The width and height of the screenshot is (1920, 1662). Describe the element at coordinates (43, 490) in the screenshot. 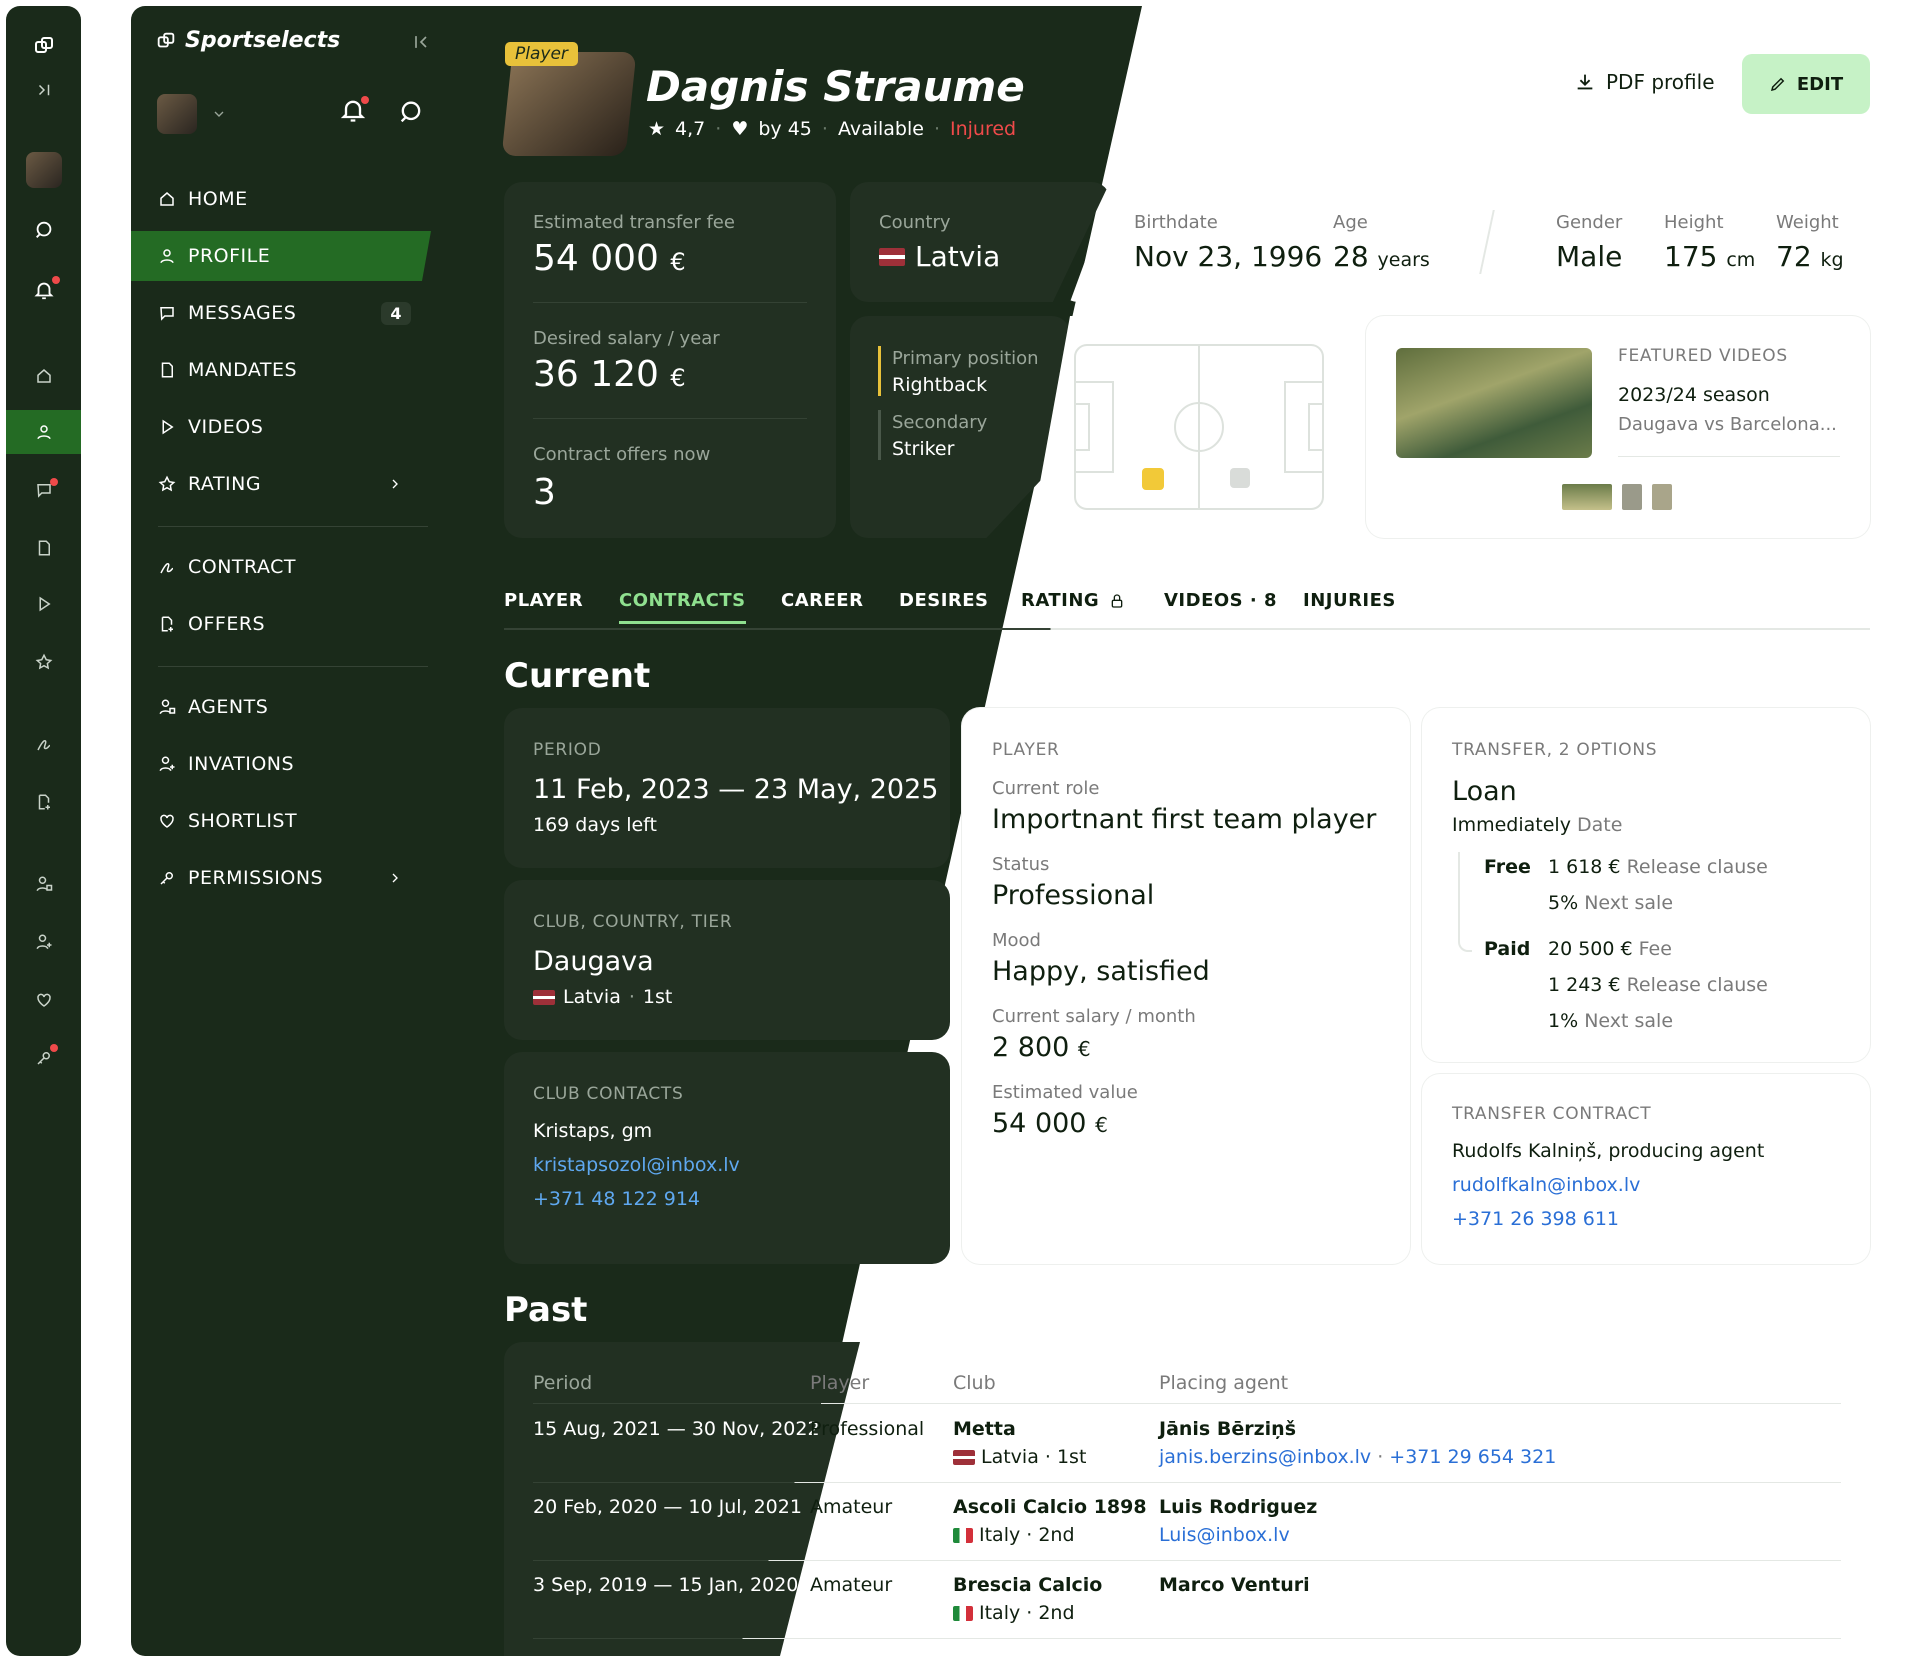

I see `messages-icon` at that location.